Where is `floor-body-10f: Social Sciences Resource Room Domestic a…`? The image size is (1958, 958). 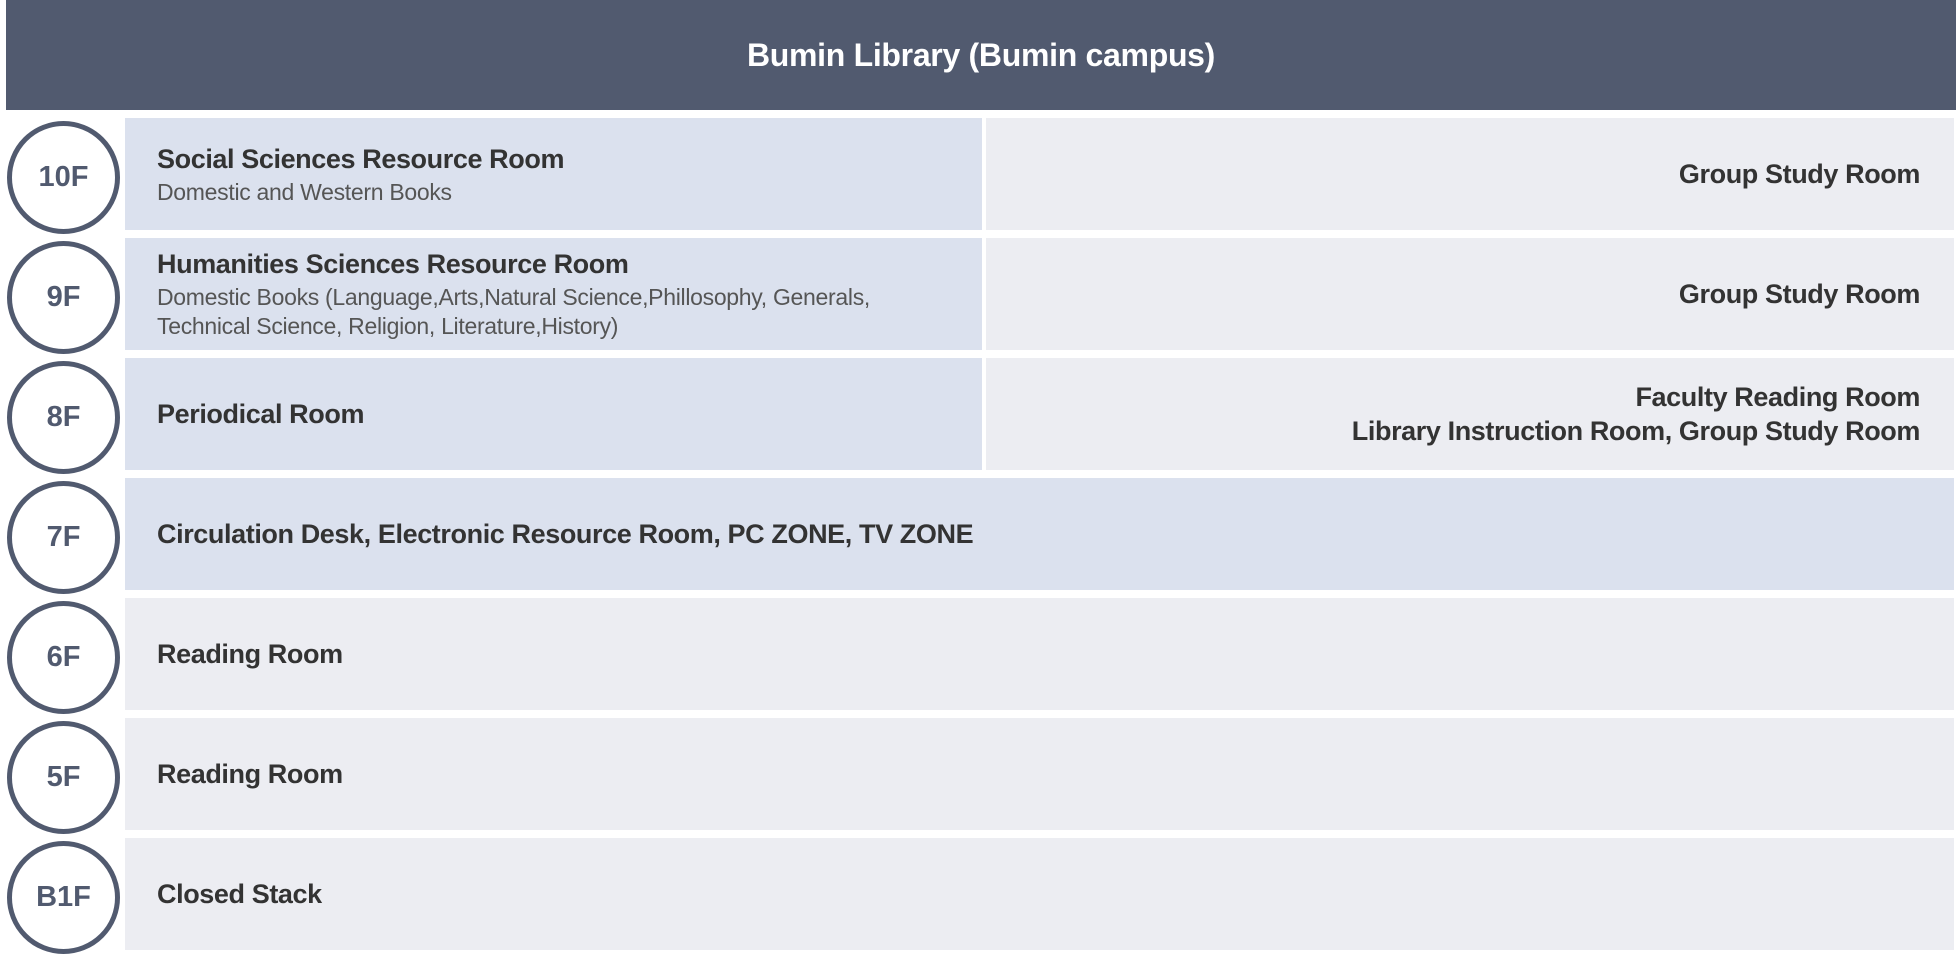 floor-body-10f: Social Sciences Resource Room Domestic a… is located at coordinates (1039, 174).